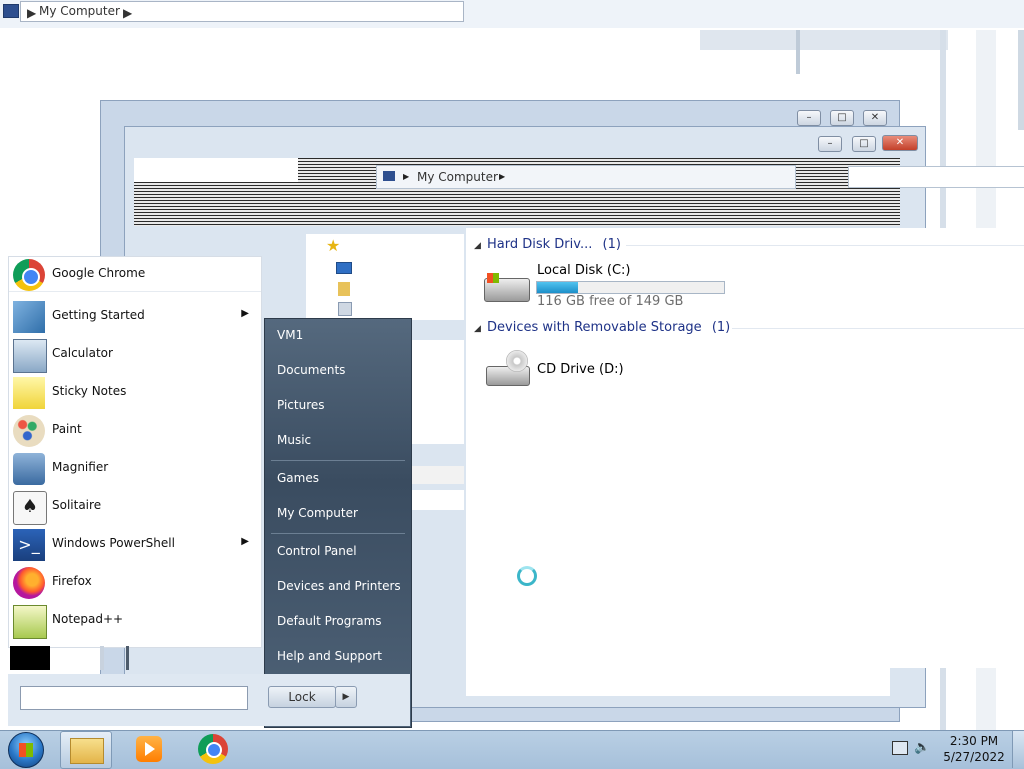 The width and height of the screenshot is (1024, 769). I want to click on volume-icon: 🔈, so click(922, 747).